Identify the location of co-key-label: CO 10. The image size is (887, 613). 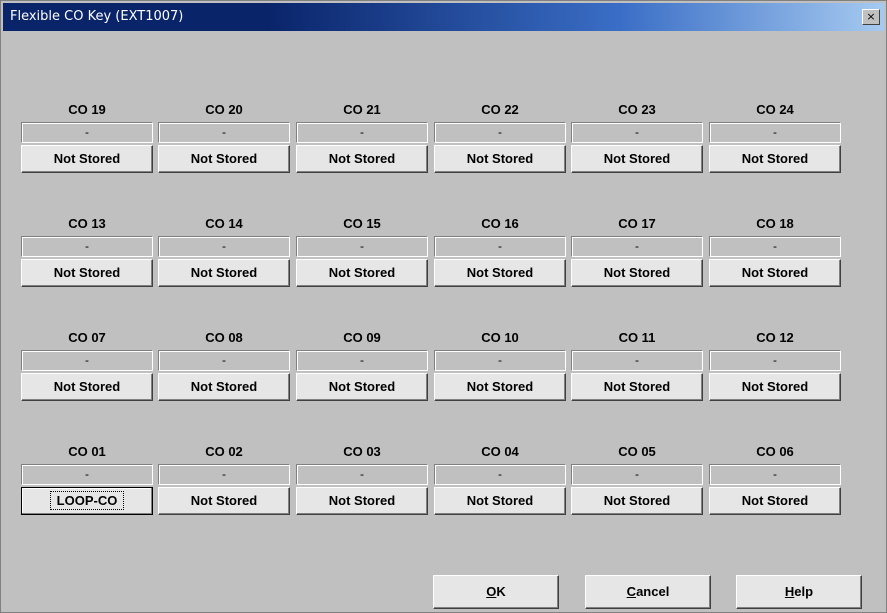
(500, 337).